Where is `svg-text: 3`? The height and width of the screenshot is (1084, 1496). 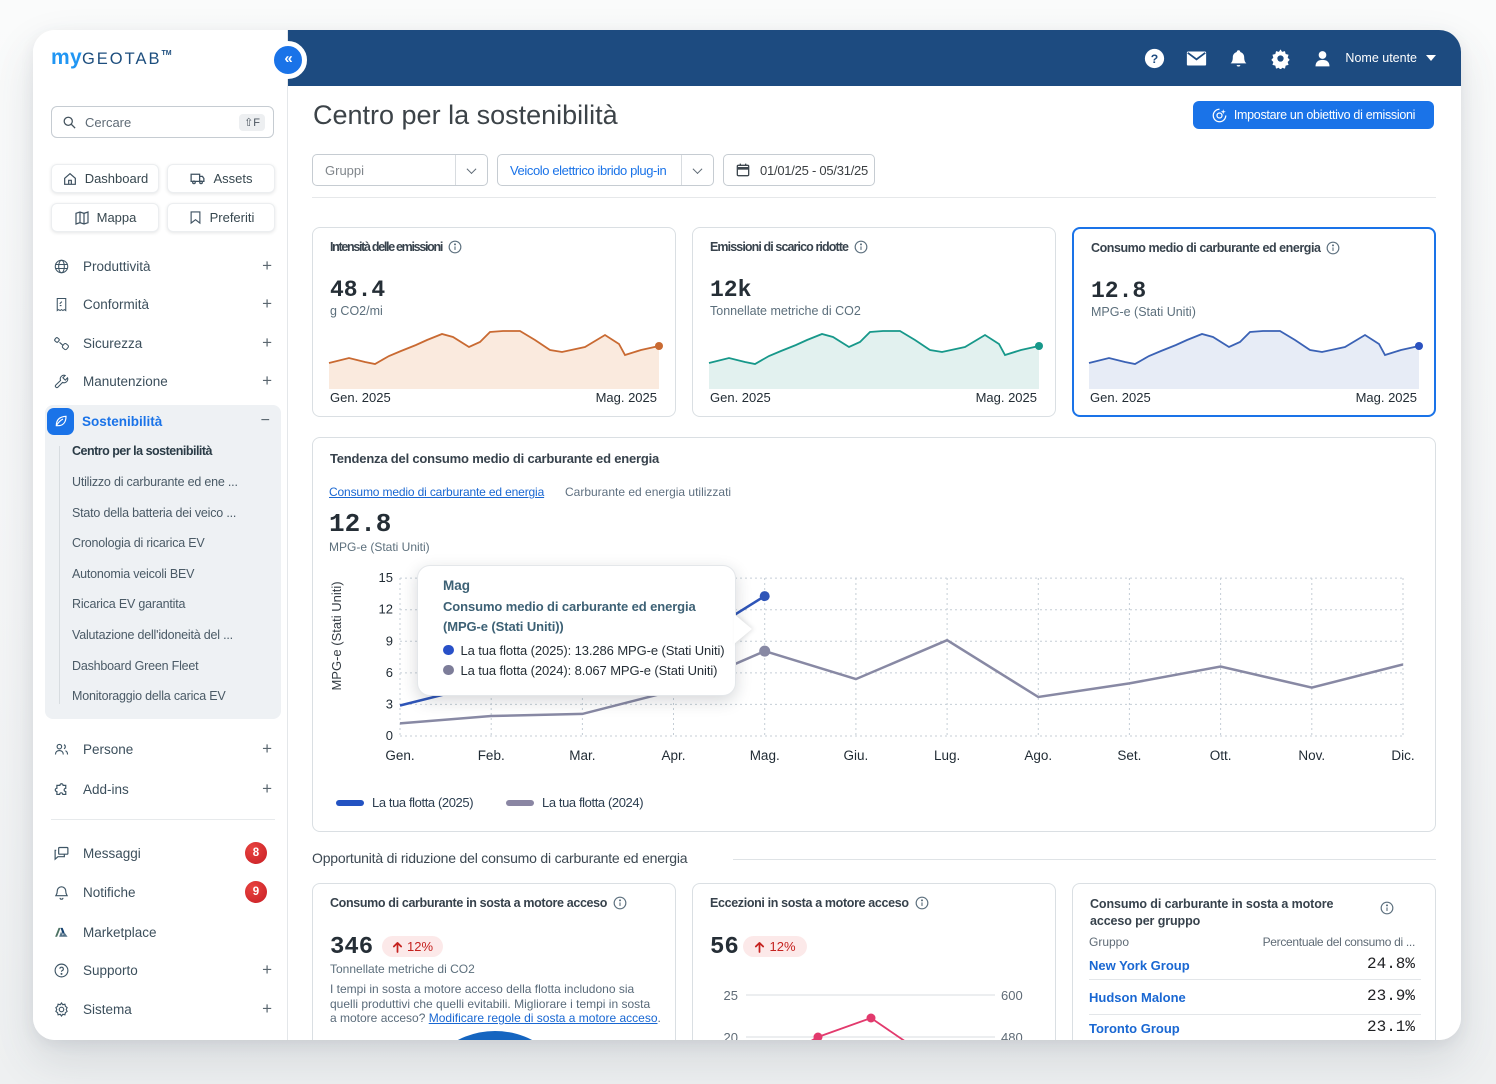
svg-text: 3 is located at coordinates (389, 703).